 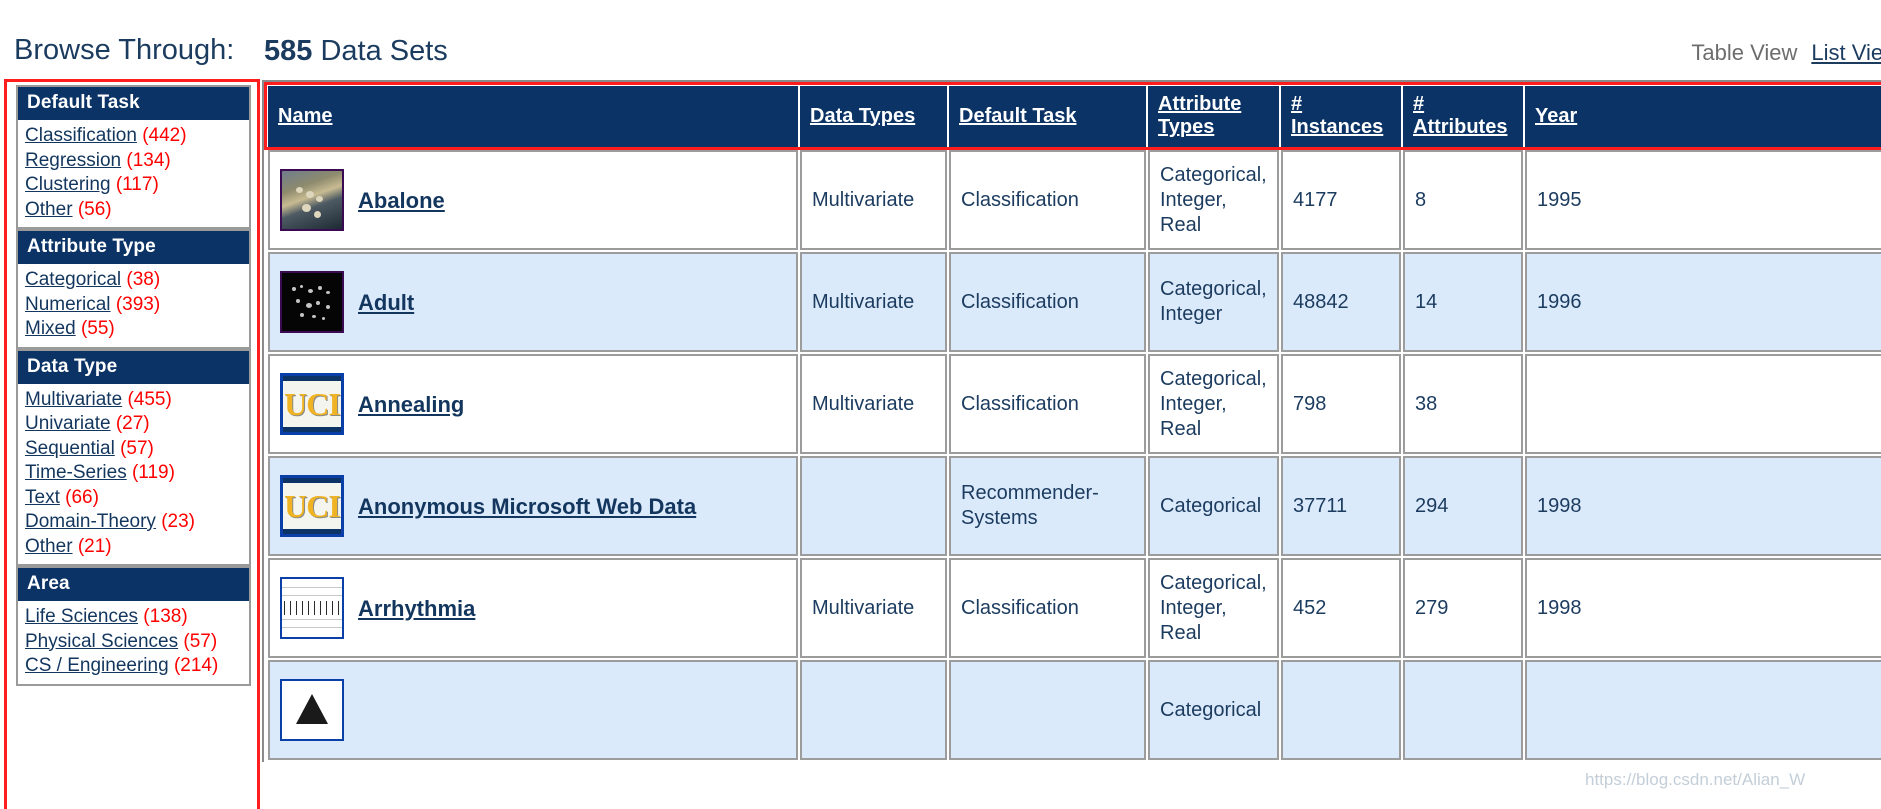 What do you see at coordinates (133, 367) in the screenshot?
I see `facet-section-title: Data Type` at bounding box center [133, 367].